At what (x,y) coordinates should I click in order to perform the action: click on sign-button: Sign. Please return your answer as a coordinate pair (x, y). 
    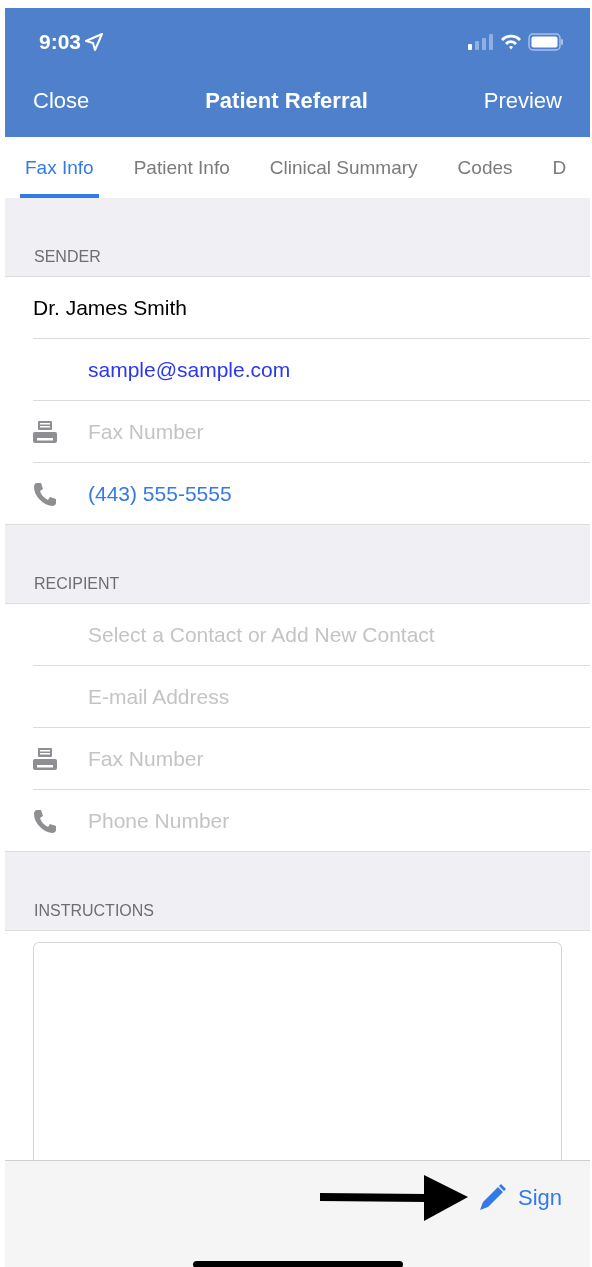
    Looking at the image, I should click on (519, 1198).